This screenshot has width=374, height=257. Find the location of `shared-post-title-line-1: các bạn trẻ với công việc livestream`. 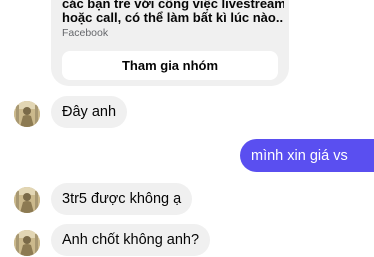

shared-post-title-line-1: các bạn trẻ với công việc livestream is located at coordinates (173, 5).